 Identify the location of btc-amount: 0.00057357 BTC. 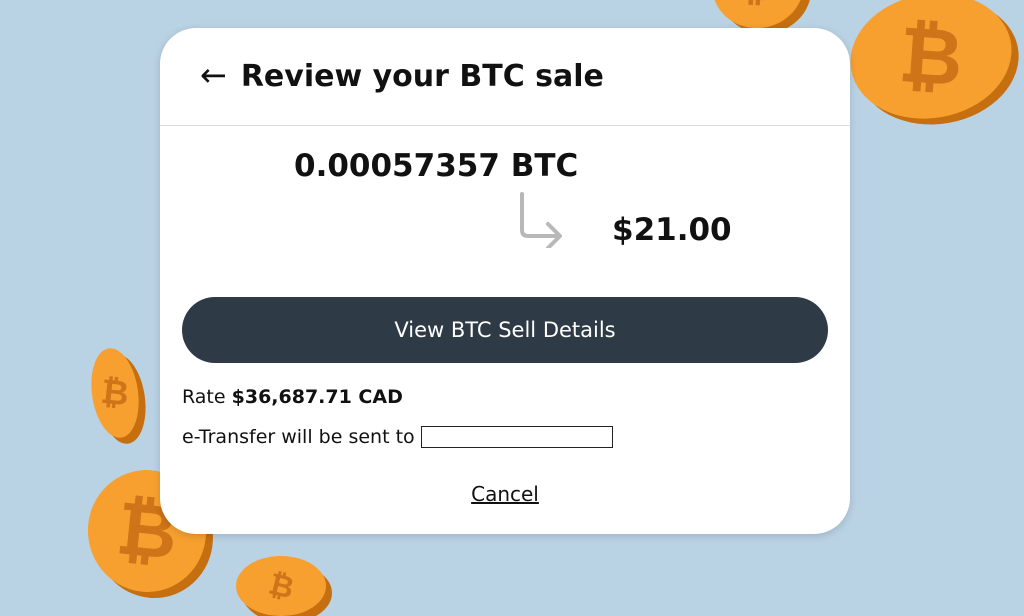
(436, 166).